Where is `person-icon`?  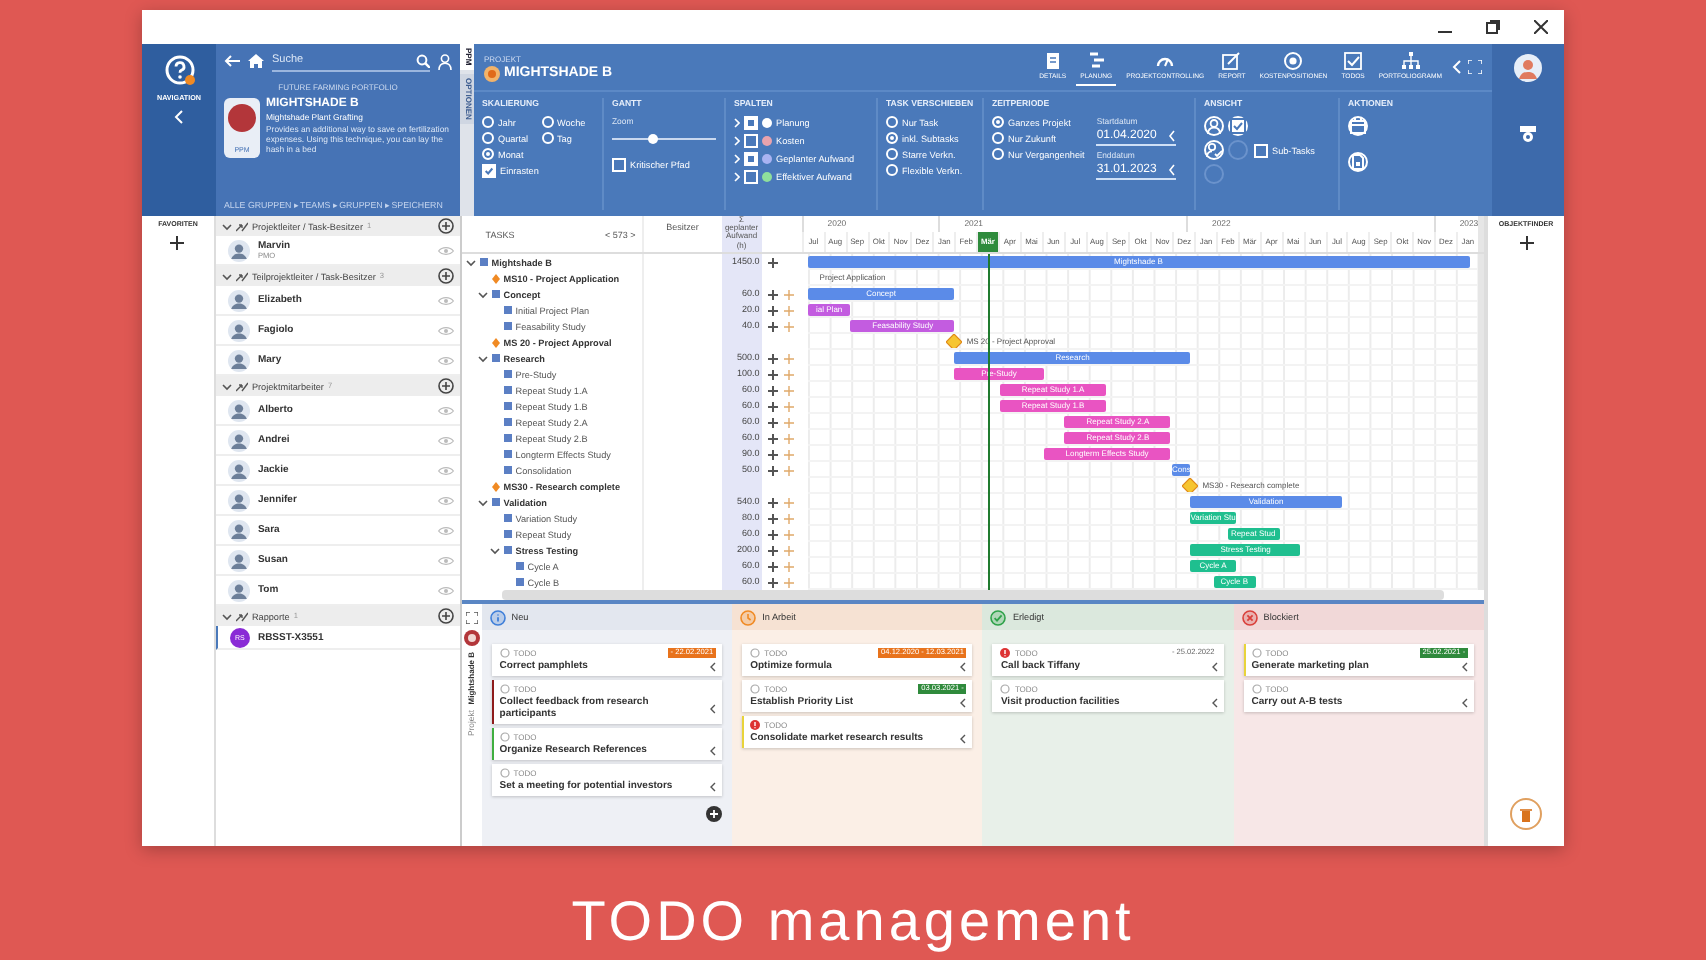 person-icon is located at coordinates (445, 61).